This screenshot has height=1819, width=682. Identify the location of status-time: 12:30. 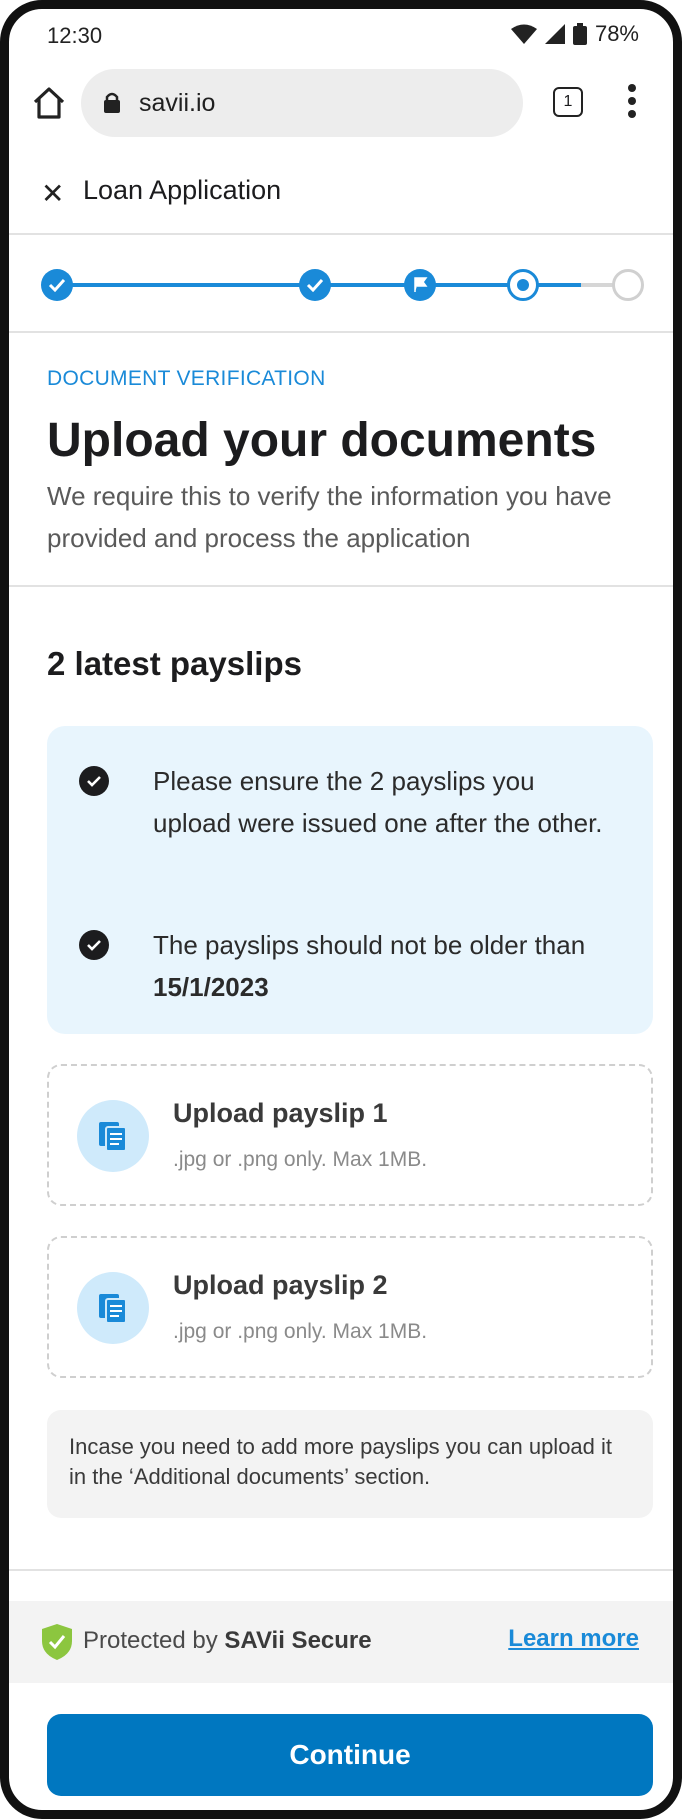
(75, 35).